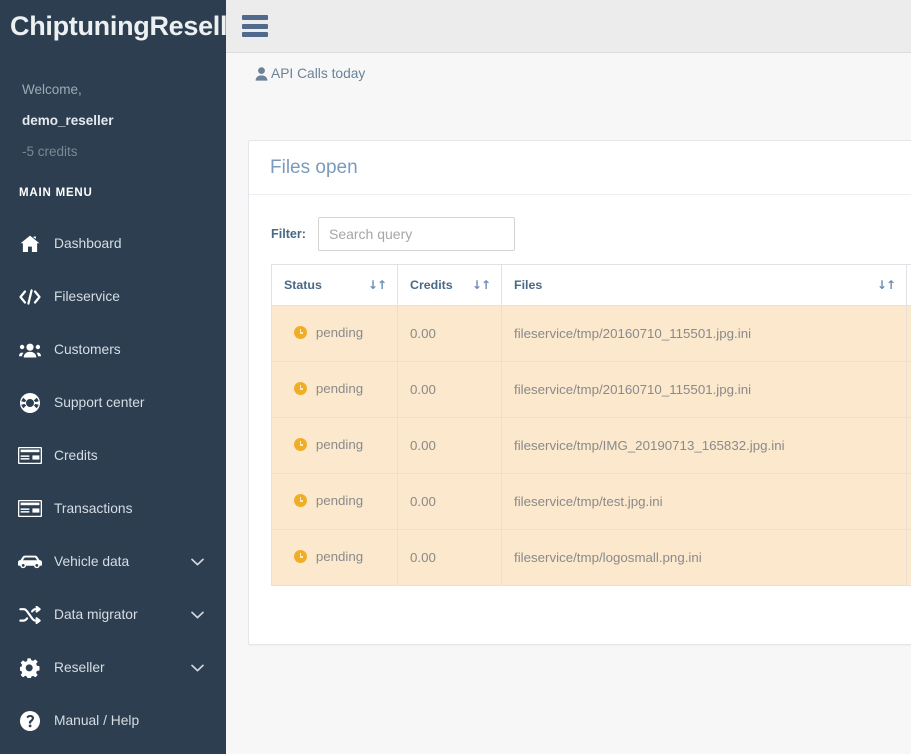 The image size is (911, 754). I want to click on brand-logo: ChiptuningReseller, so click(113, 26).